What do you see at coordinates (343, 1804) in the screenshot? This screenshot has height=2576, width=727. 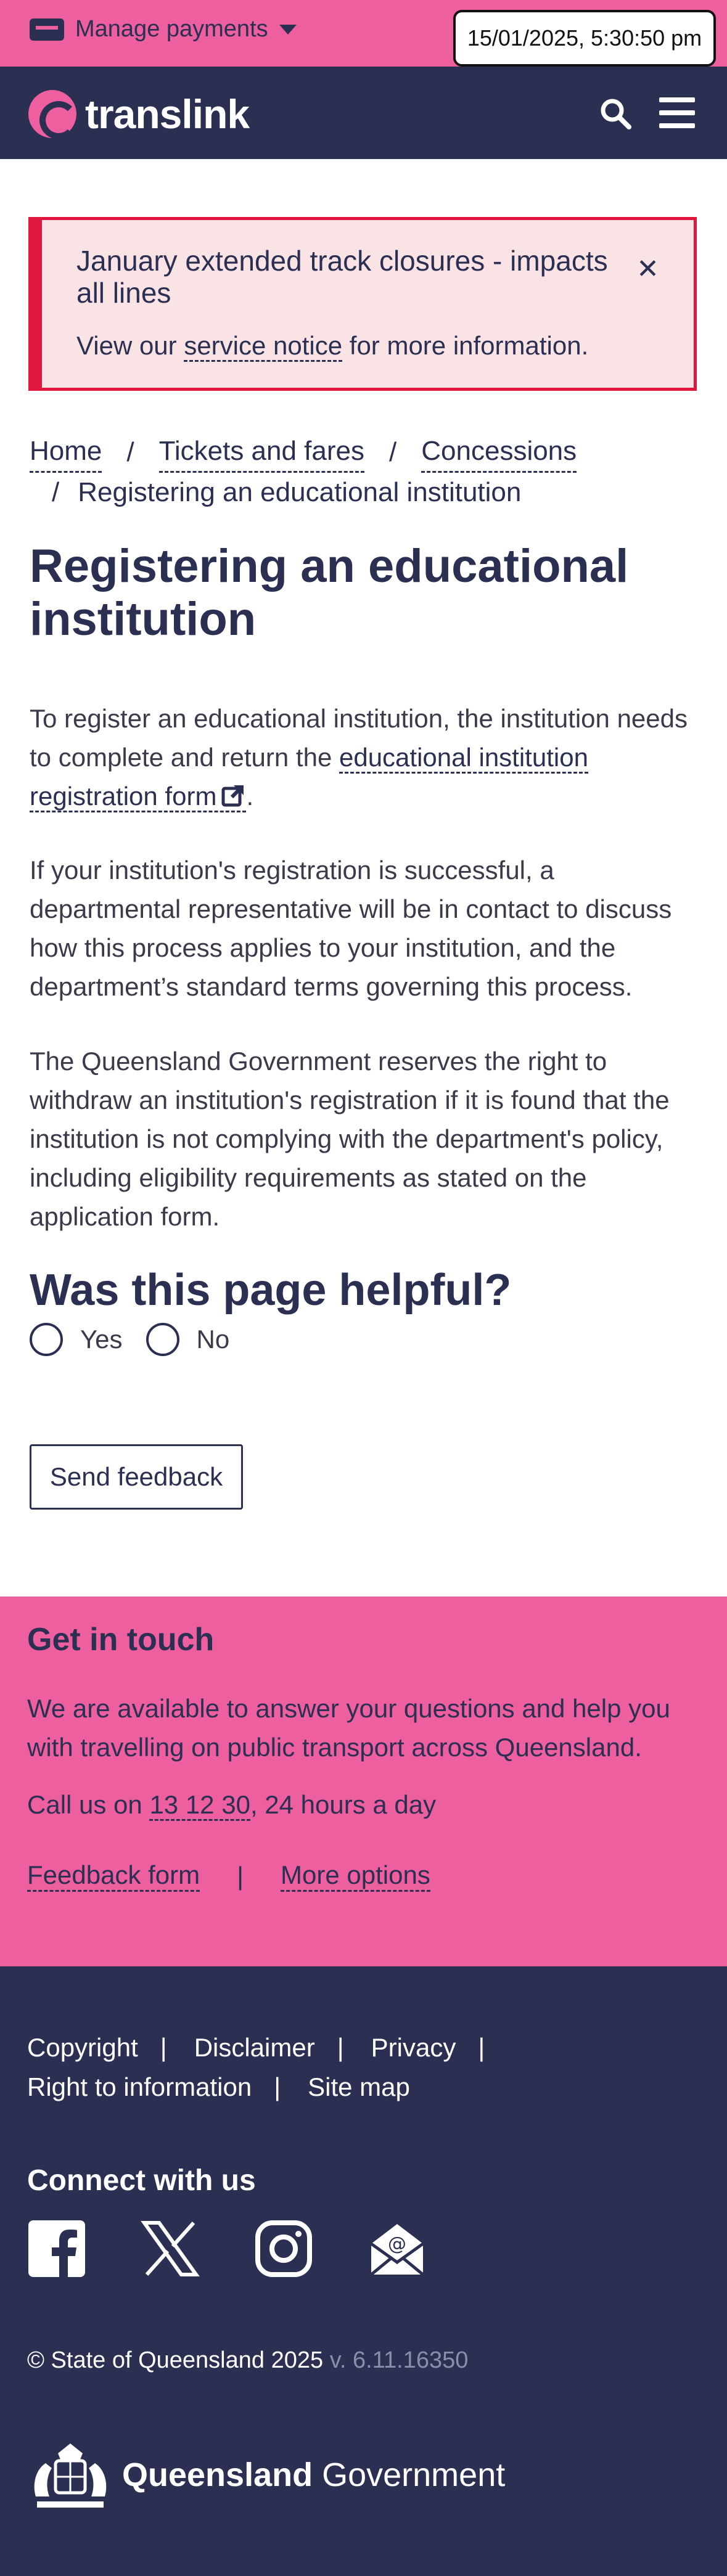 I see `call-suffix: , 24 hours a day` at bounding box center [343, 1804].